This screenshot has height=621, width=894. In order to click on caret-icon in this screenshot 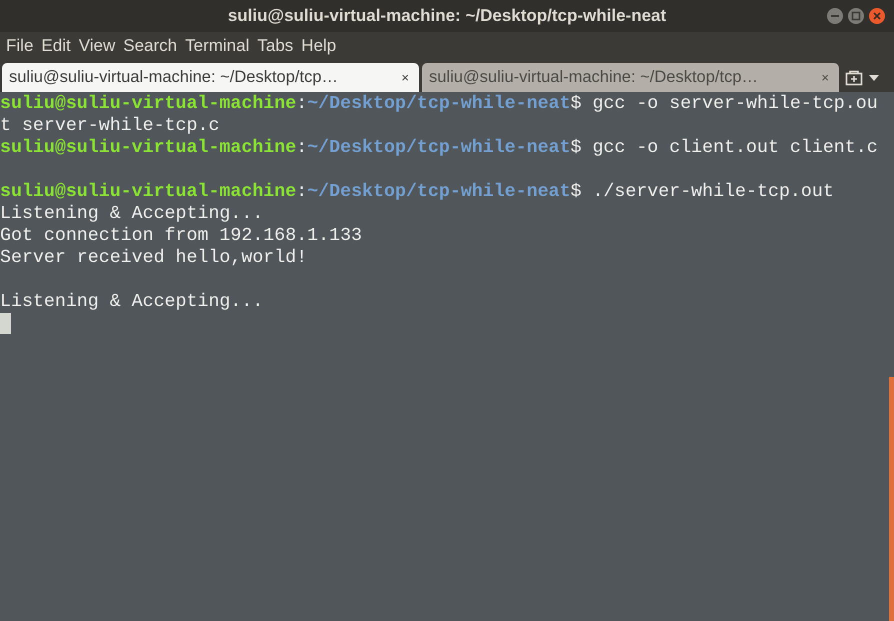, I will do `click(874, 77)`.